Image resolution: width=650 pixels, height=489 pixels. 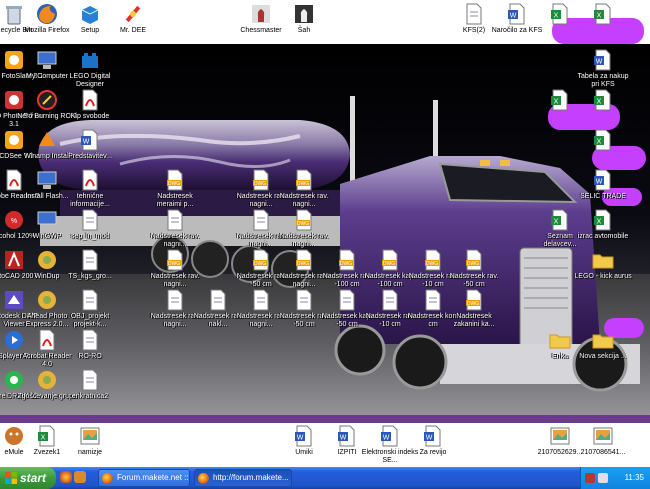 I want to click on zvezek1-icon: X, so click(x=46, y=436).